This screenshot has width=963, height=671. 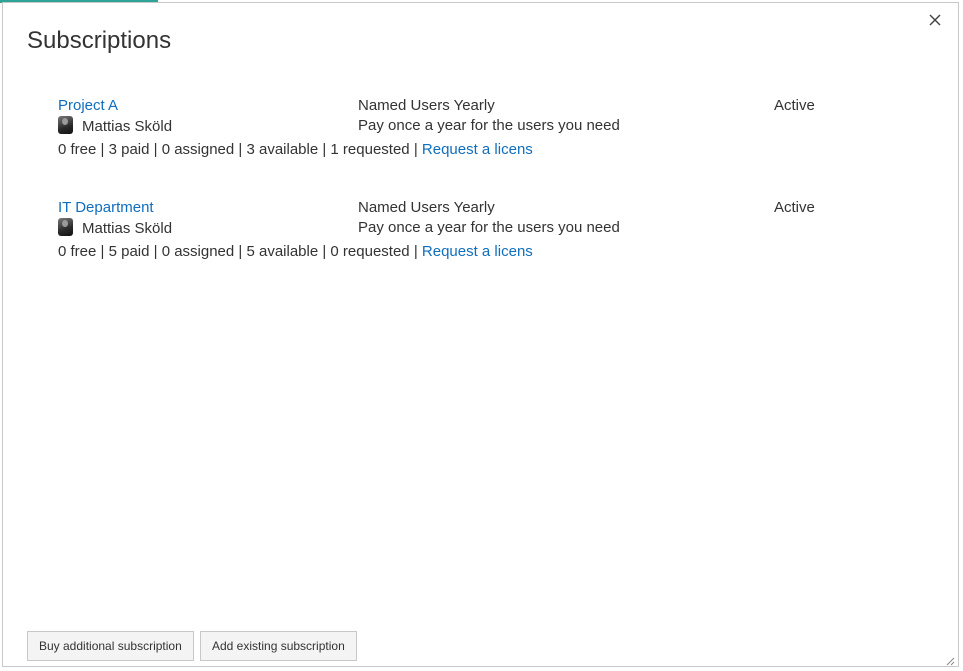 What do you see at coordinates (278, 646) in the screenshot?
I see `add-existing-subscription-button: Add existing subscription` at bounding box center [278, 646].